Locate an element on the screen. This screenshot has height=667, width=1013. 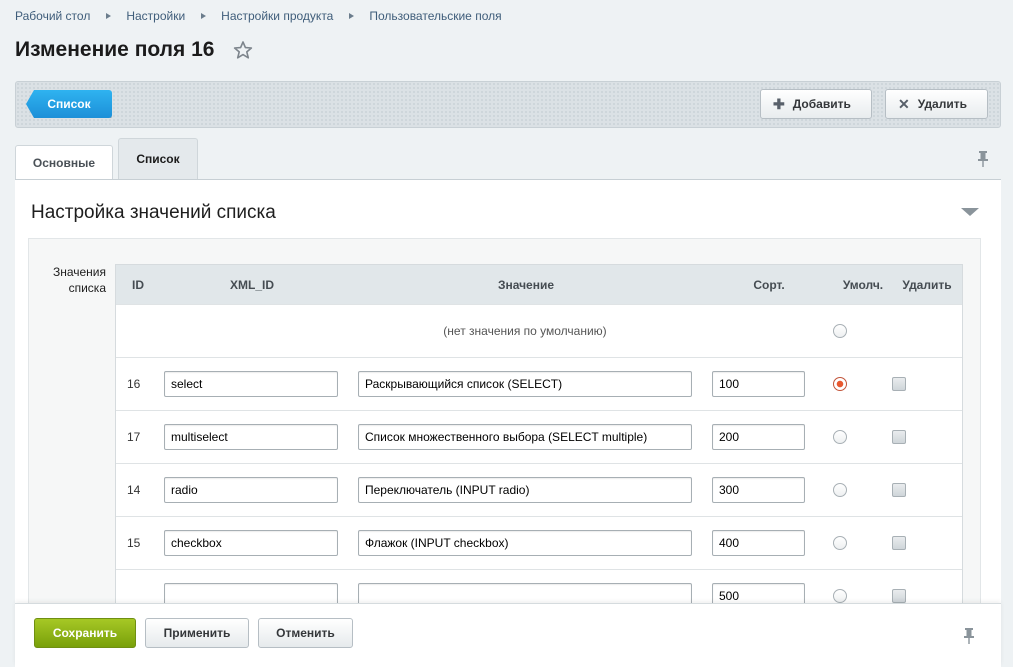
add-button: ✚ Добавить is located at coordinates (816, 104).